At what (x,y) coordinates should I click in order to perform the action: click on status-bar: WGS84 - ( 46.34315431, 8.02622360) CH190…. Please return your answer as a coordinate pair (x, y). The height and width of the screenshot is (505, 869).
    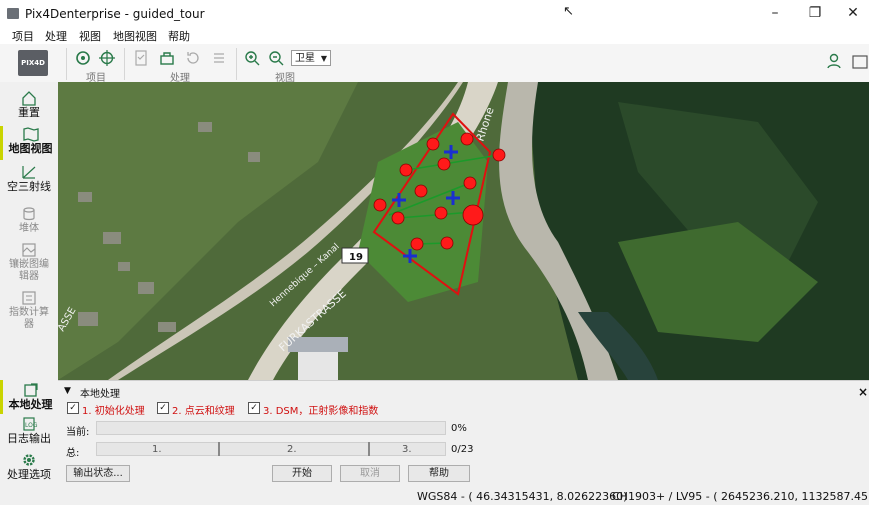
    Looking at the image, I should click on (434, 496).